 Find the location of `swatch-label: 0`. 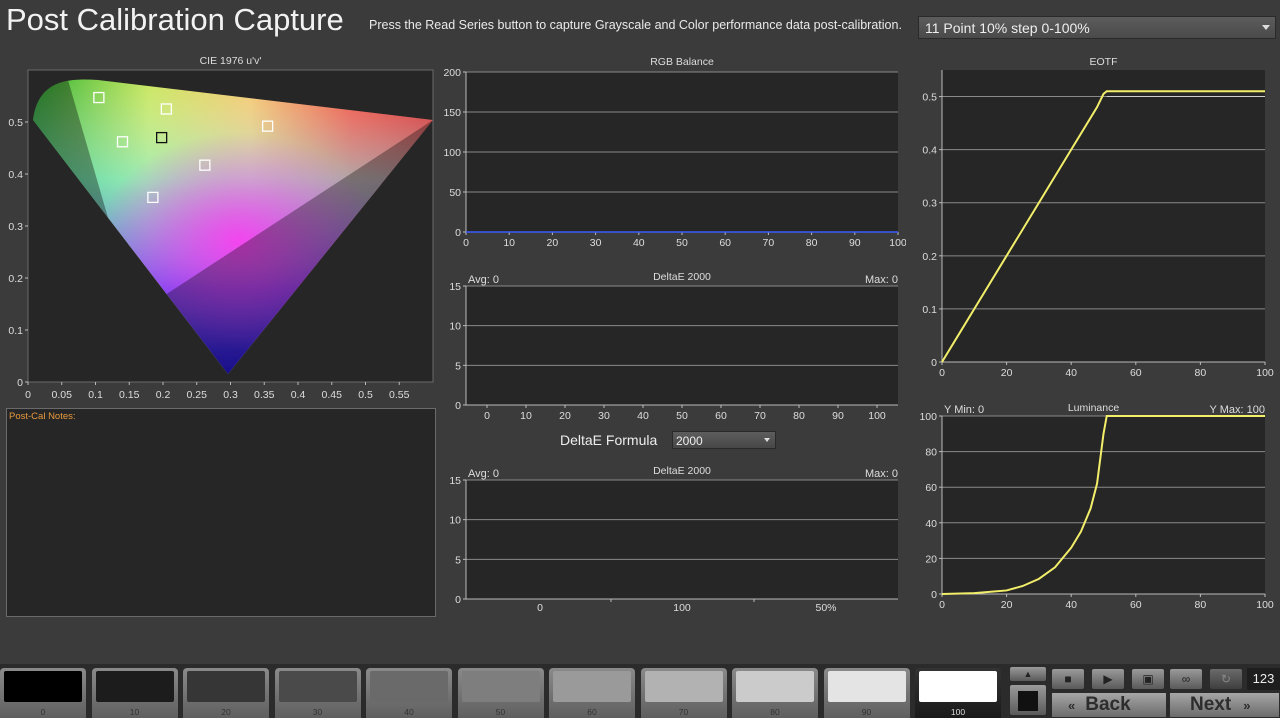

swatch-label: 0 is located at coordinates (43, 712).